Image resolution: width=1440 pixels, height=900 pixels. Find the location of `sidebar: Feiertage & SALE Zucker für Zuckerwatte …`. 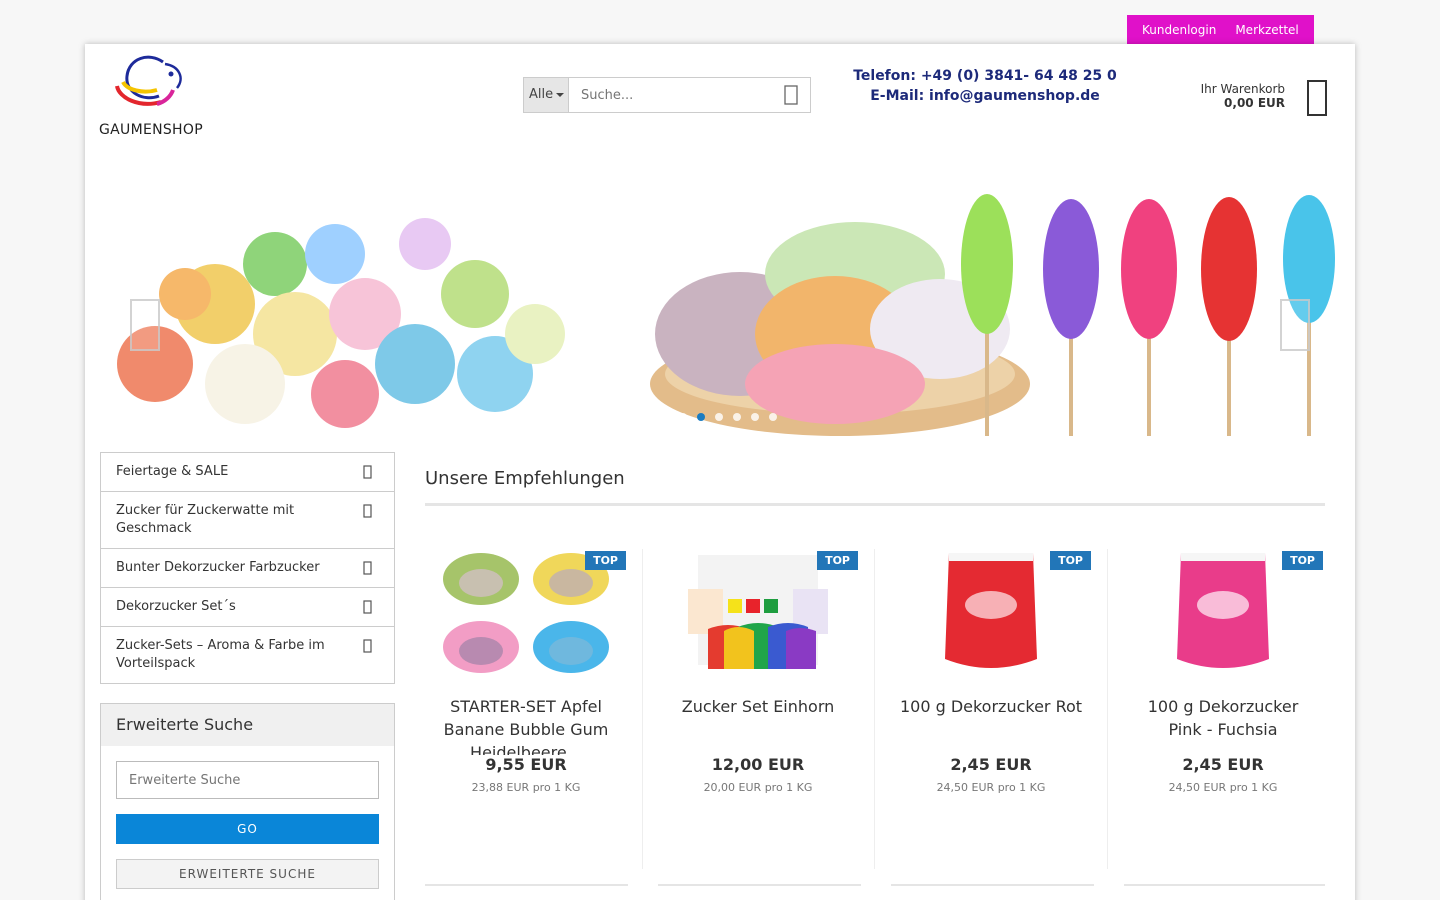

sidebar: Feiertage & SALE Zucker für Zuckerwatte … is located at coordinates (247, 676).